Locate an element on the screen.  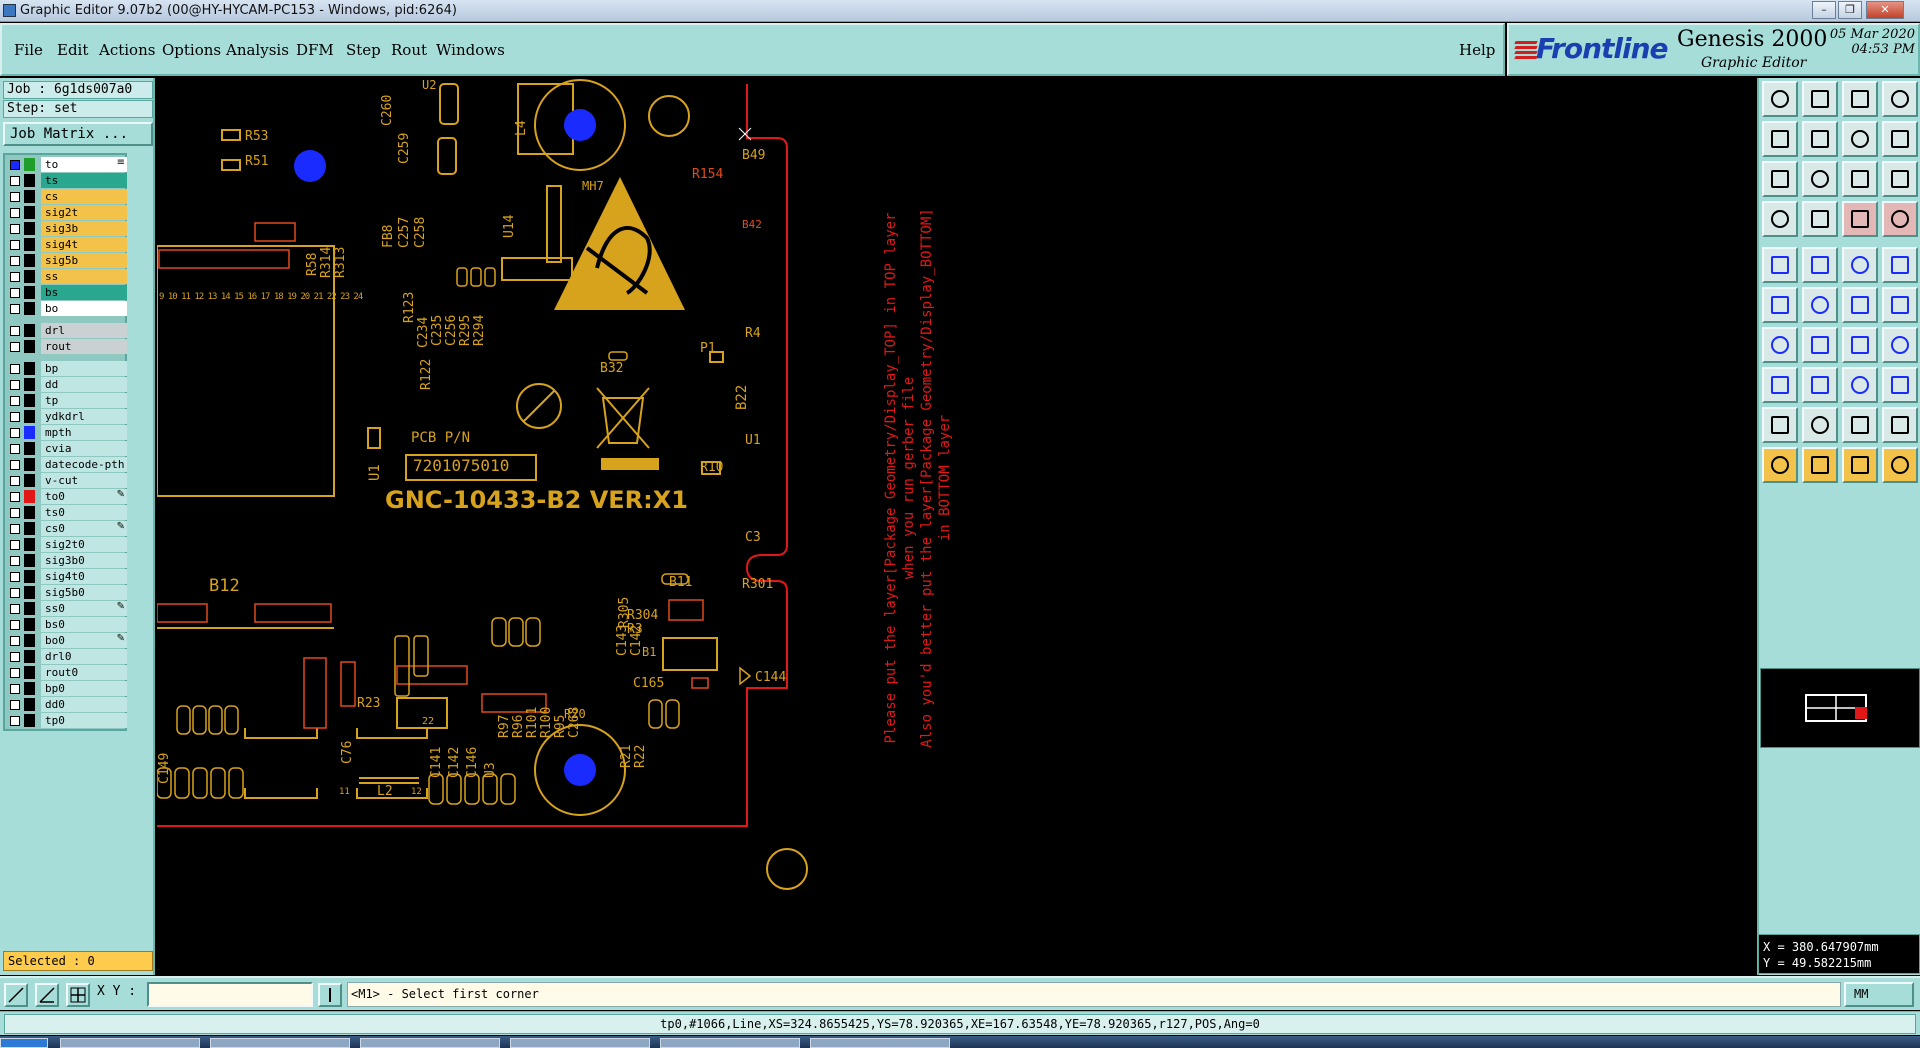
layer-row-ts: ts is located at coordinates (67, 180).